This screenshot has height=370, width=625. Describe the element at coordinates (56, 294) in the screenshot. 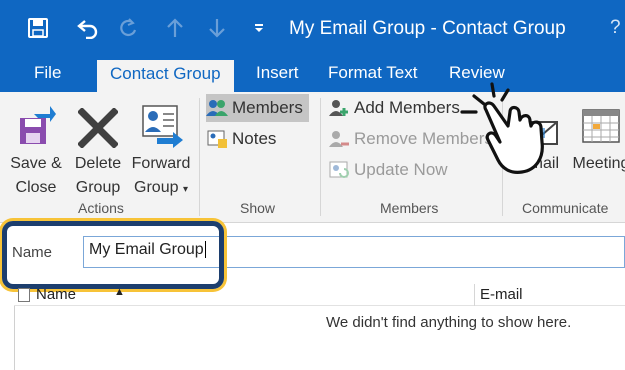

I see `column-header-name: Name` at that location.